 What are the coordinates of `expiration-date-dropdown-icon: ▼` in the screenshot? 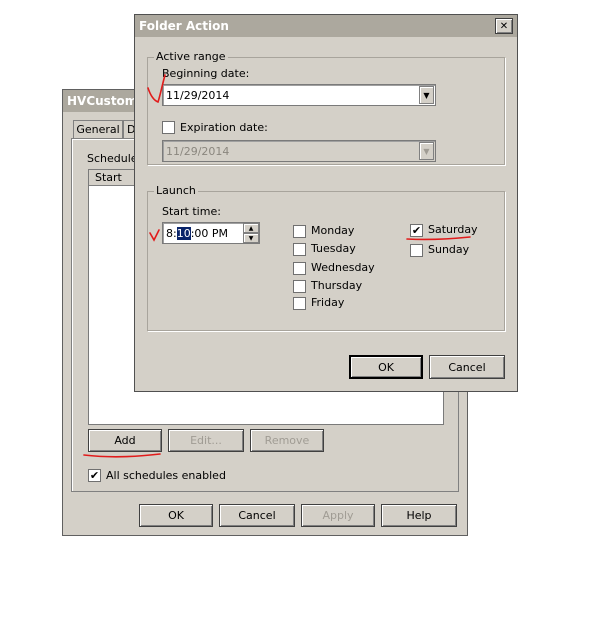 It's located at (426, 151).